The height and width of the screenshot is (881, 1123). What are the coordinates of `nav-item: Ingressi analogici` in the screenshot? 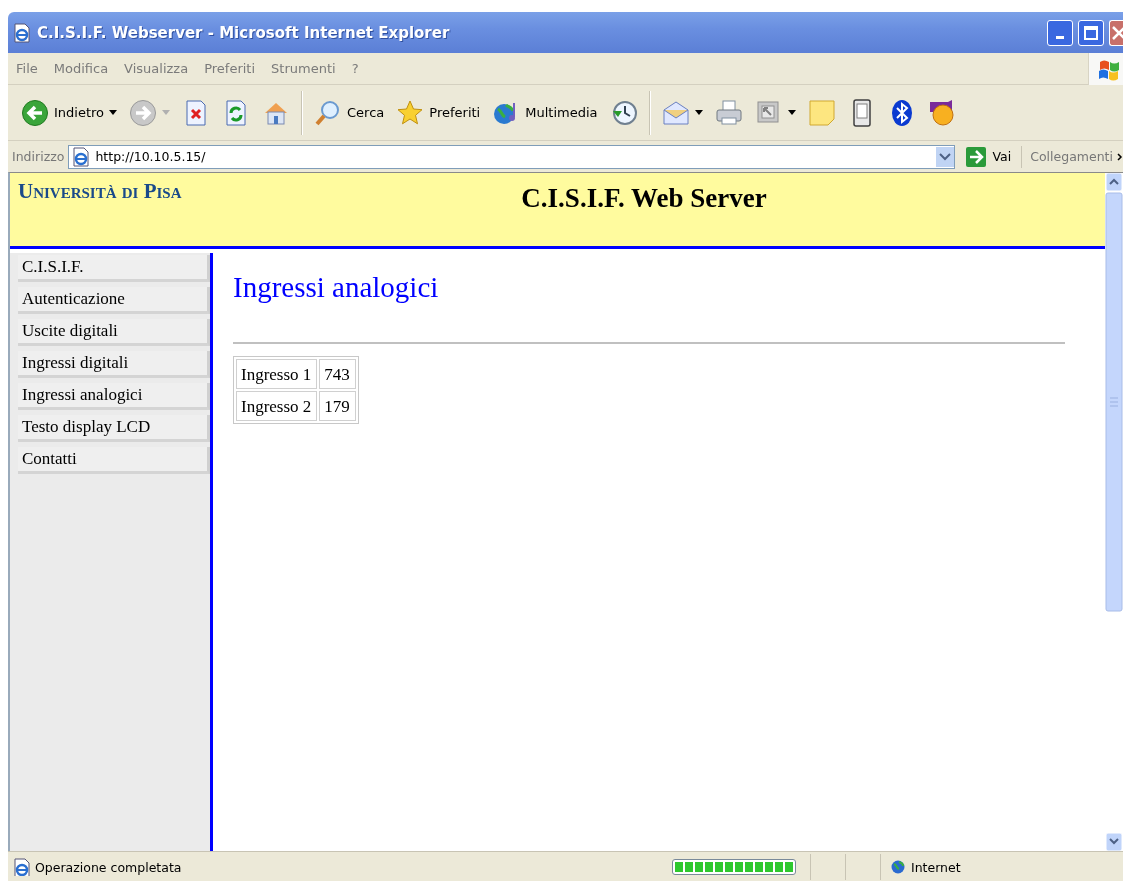 It's located at (114, 396).